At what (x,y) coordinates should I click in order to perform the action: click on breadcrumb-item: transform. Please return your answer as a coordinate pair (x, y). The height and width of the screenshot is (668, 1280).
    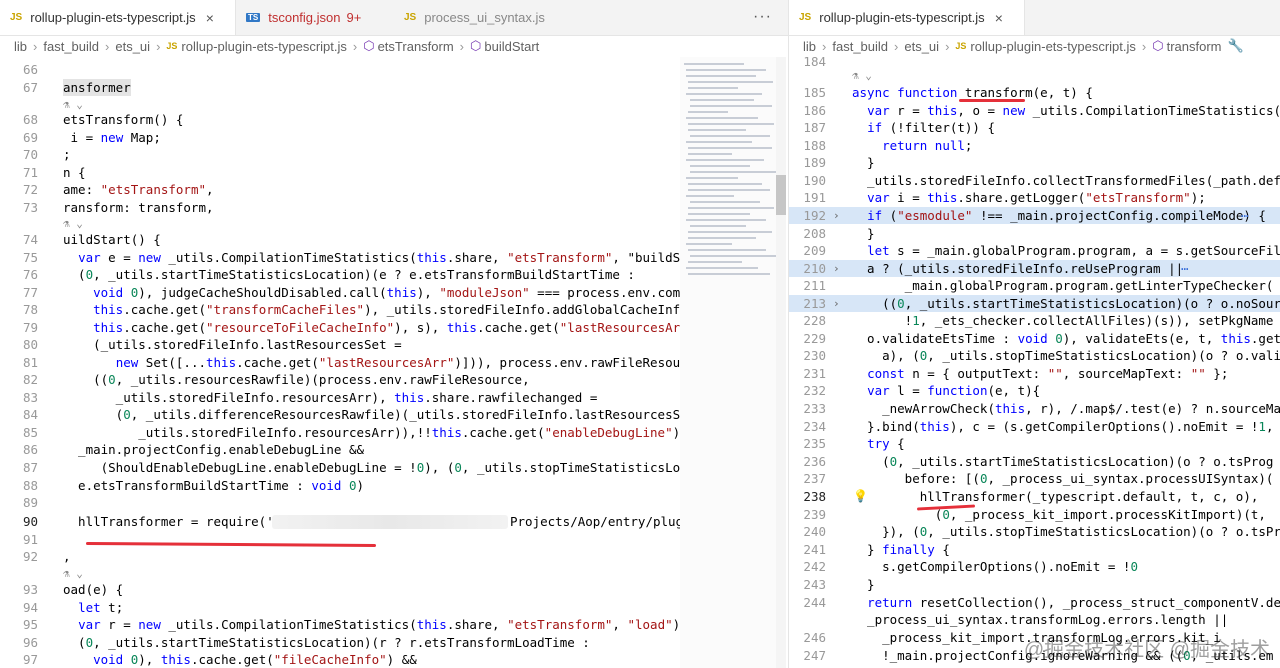
    Looking at the image, I should click on (1194, 46).